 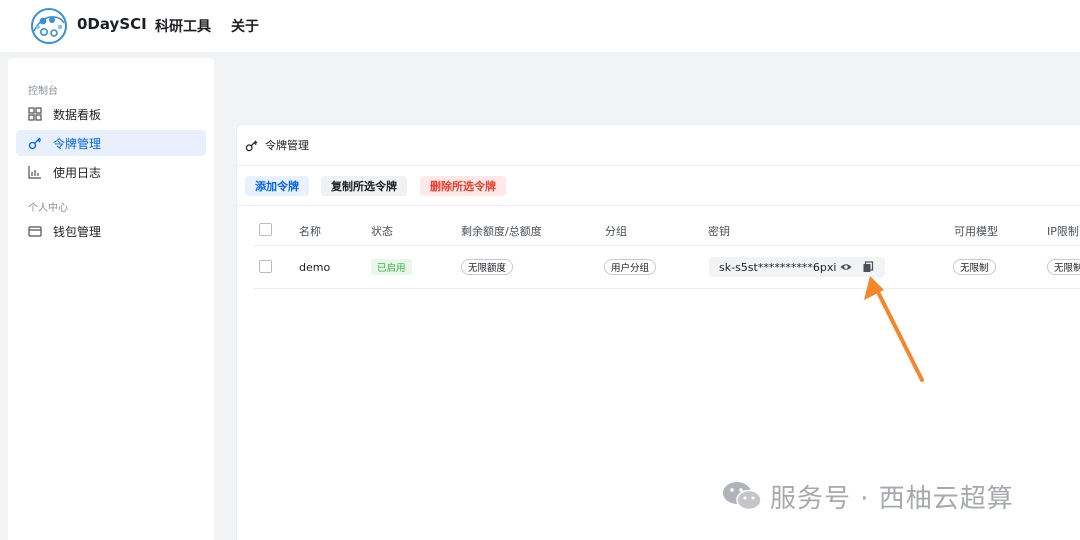 What do you see at coordinates (287, 145) in the screenshot?
I see `page-title: 令牌管理` at bounding box center [287, 145].